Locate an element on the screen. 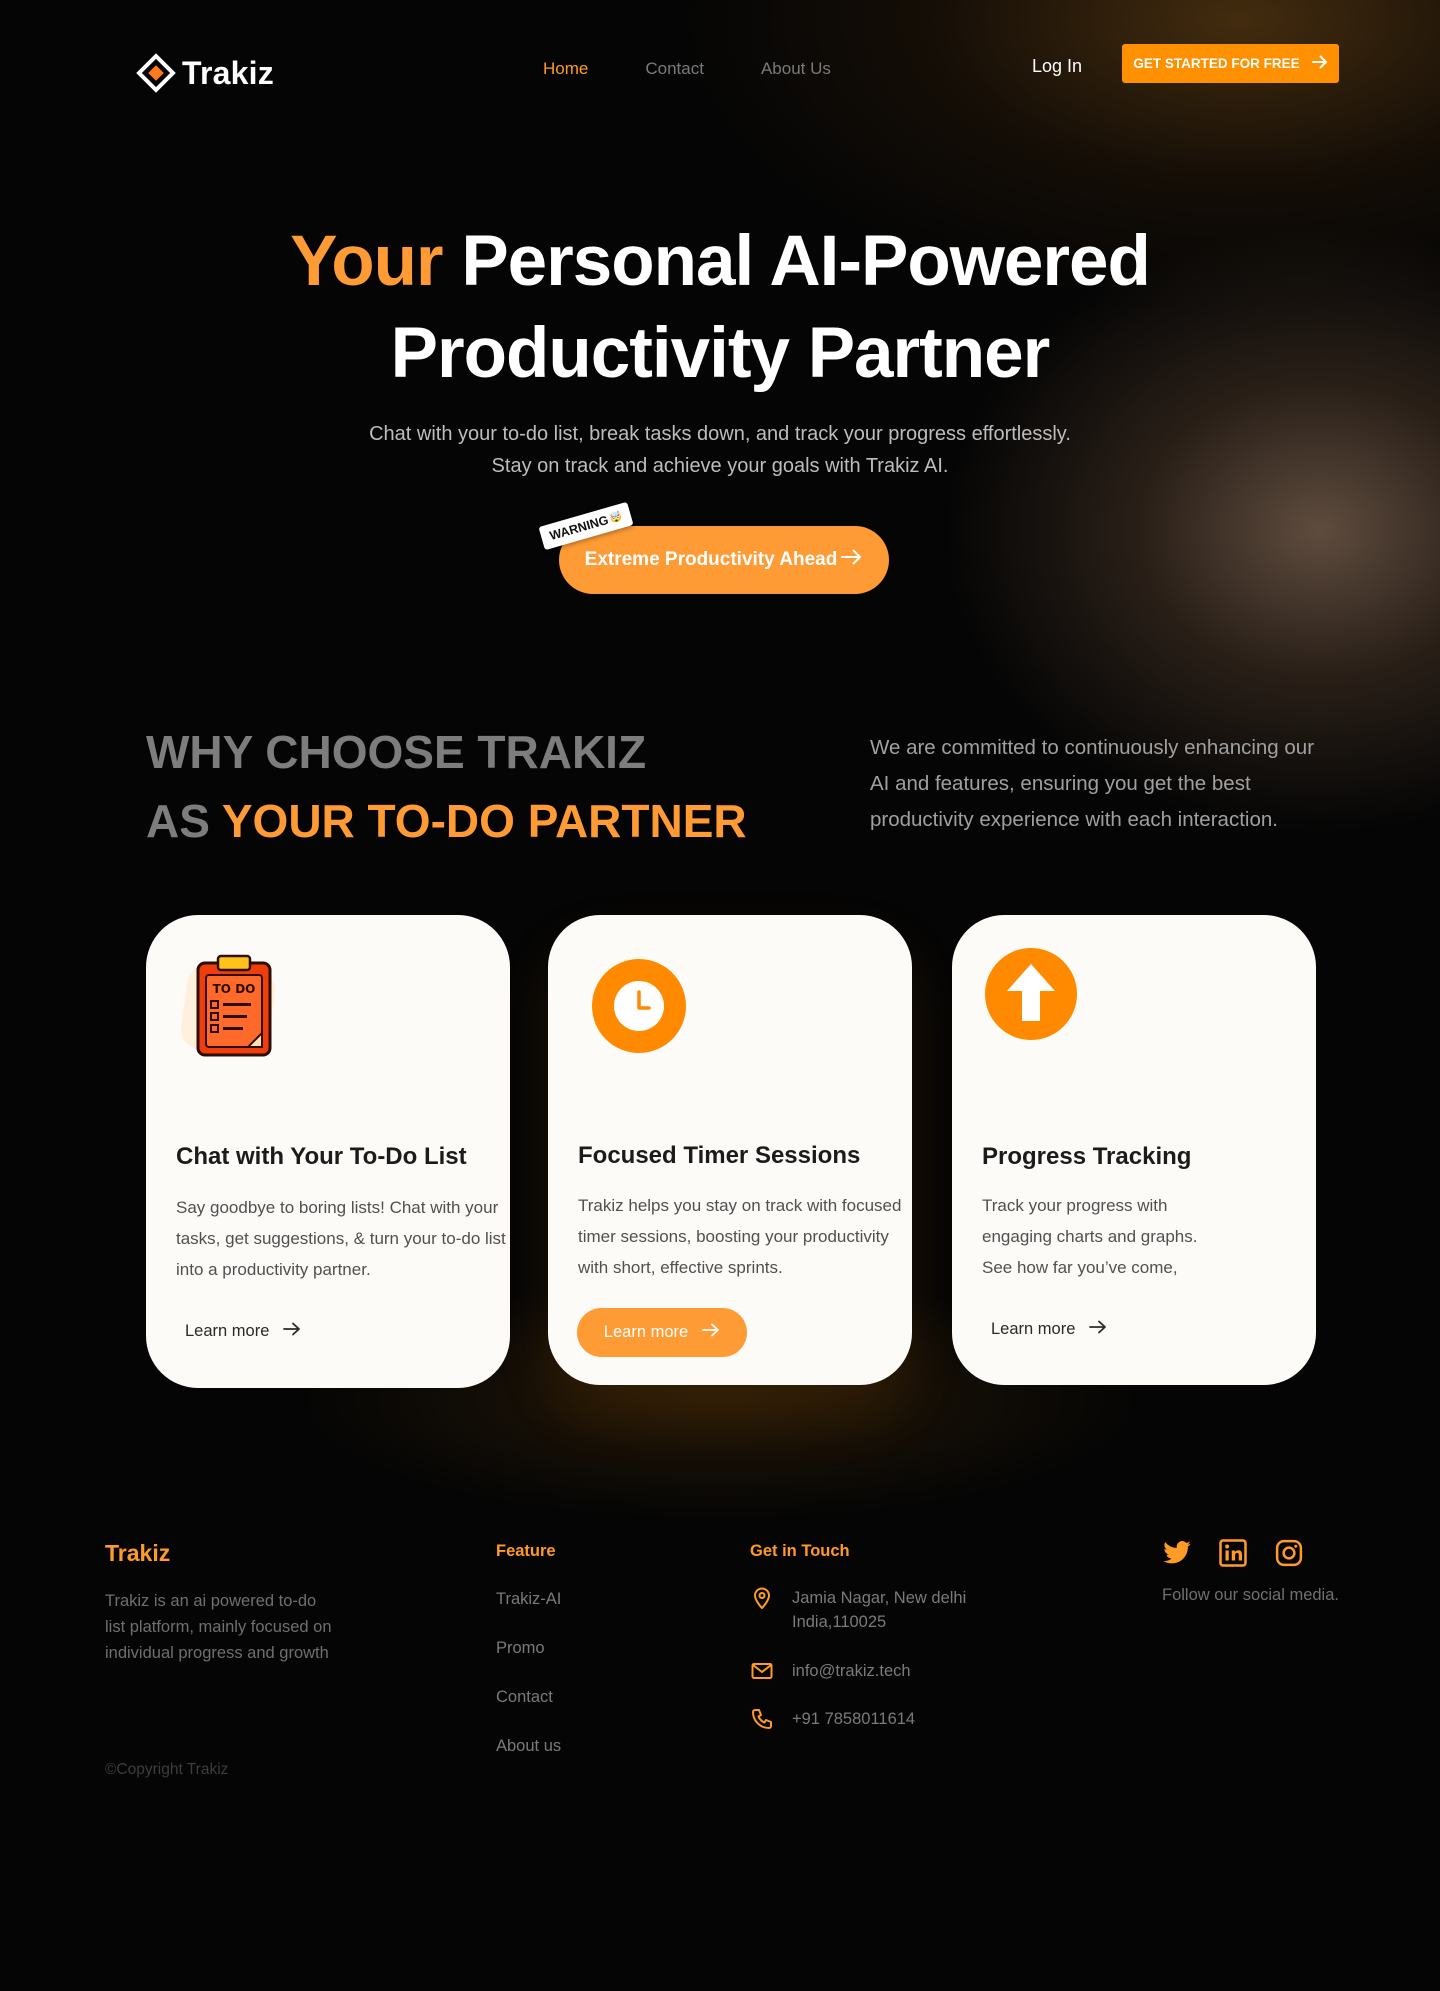  nav-link-contact: Contact is located at coordinates (674, 69).